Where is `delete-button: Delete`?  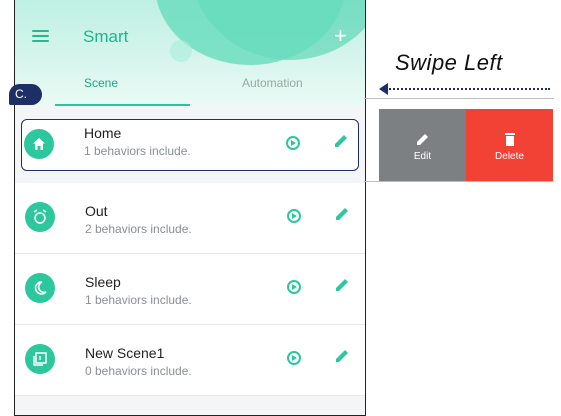 delete-button: Delete is located at coordinates (509, 145).